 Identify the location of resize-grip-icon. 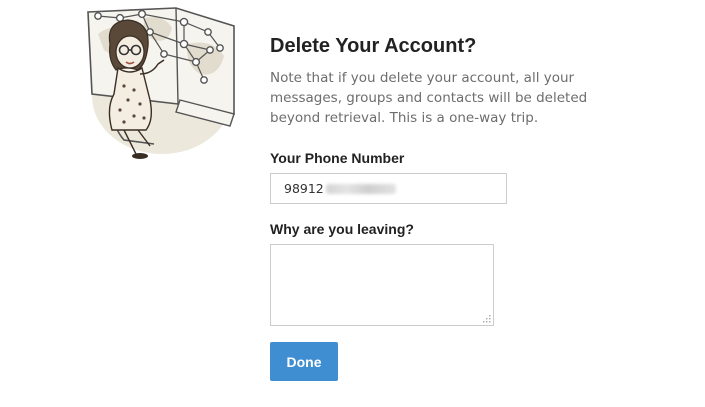
(487, 319).